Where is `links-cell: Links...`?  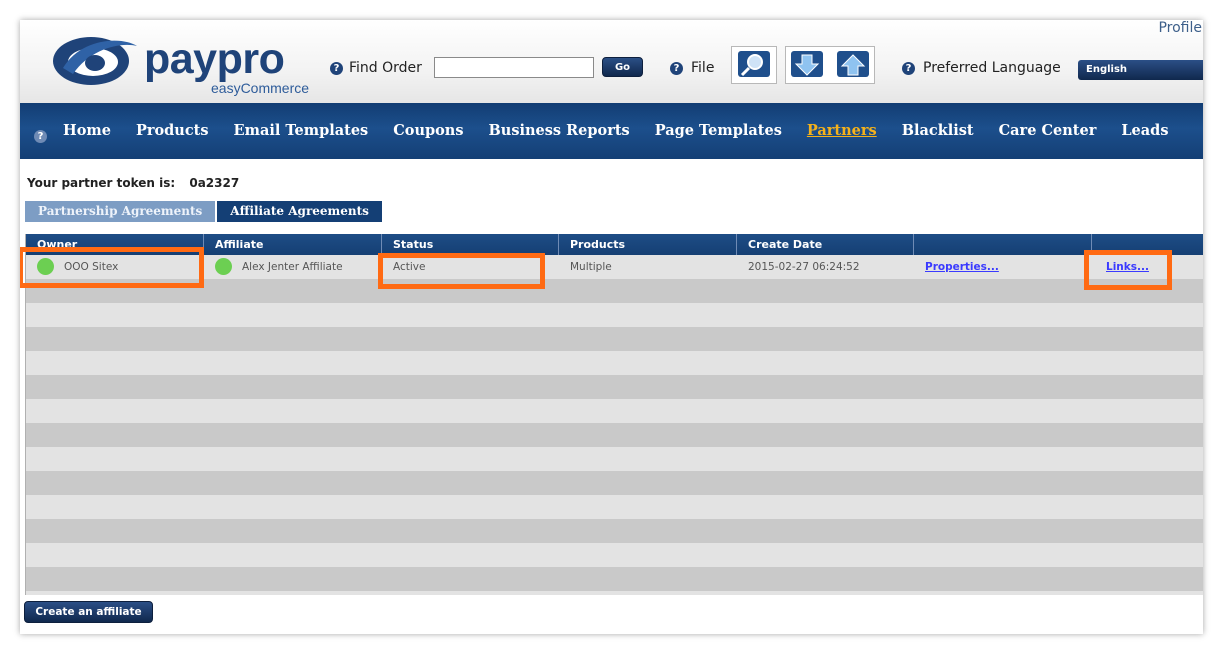 links-cell: Links... is located at coordinates (1120, 267).